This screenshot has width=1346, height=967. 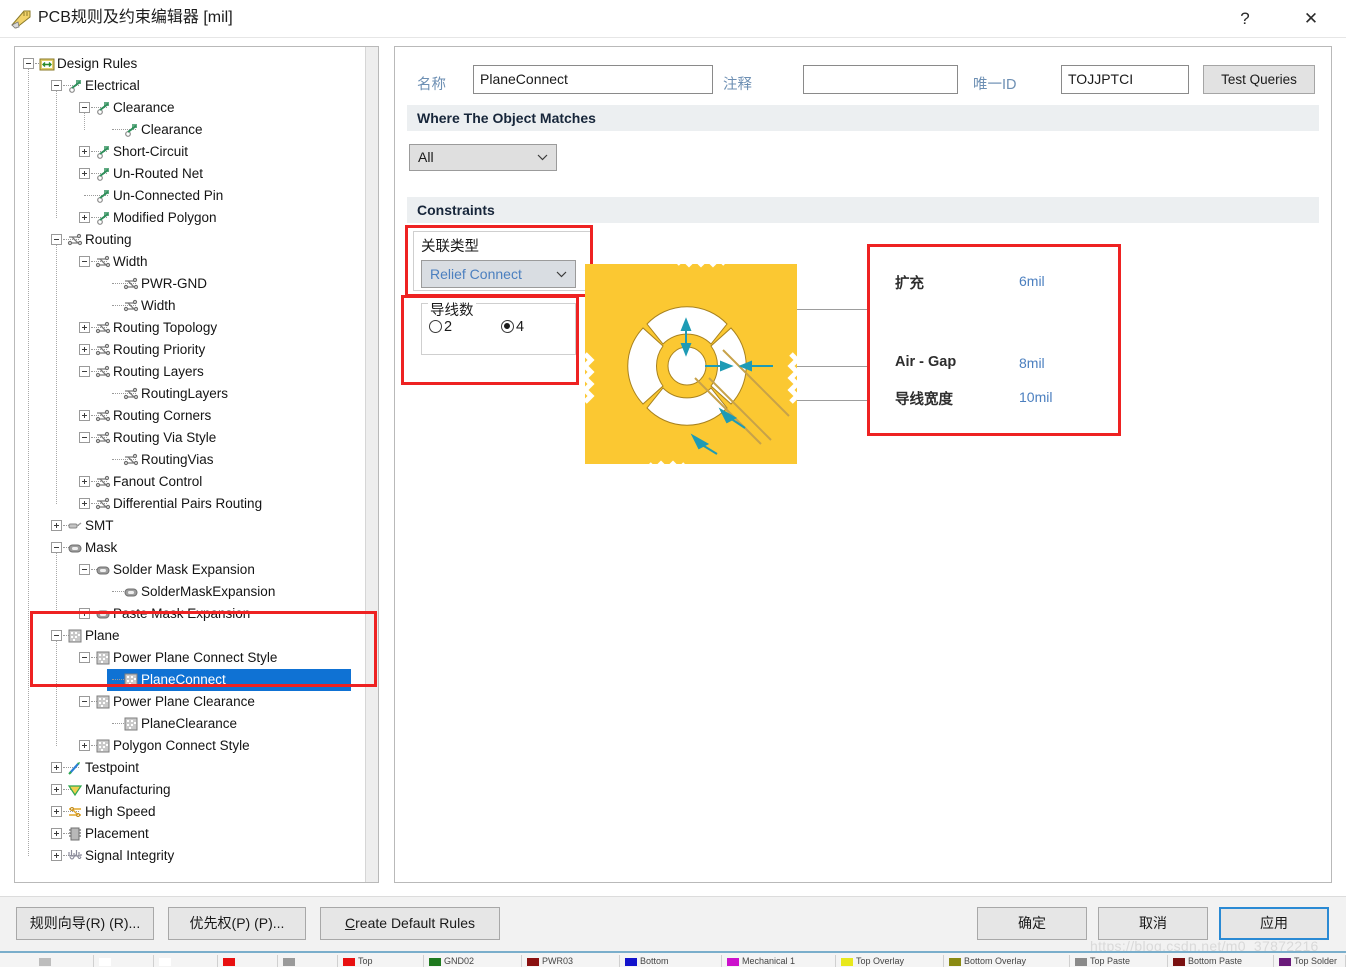 What do you see at coordinates (228, 350) in the screenshot?
I see `tree-item-routing-priority: Routing Priority` at bounding box center [228, 350].